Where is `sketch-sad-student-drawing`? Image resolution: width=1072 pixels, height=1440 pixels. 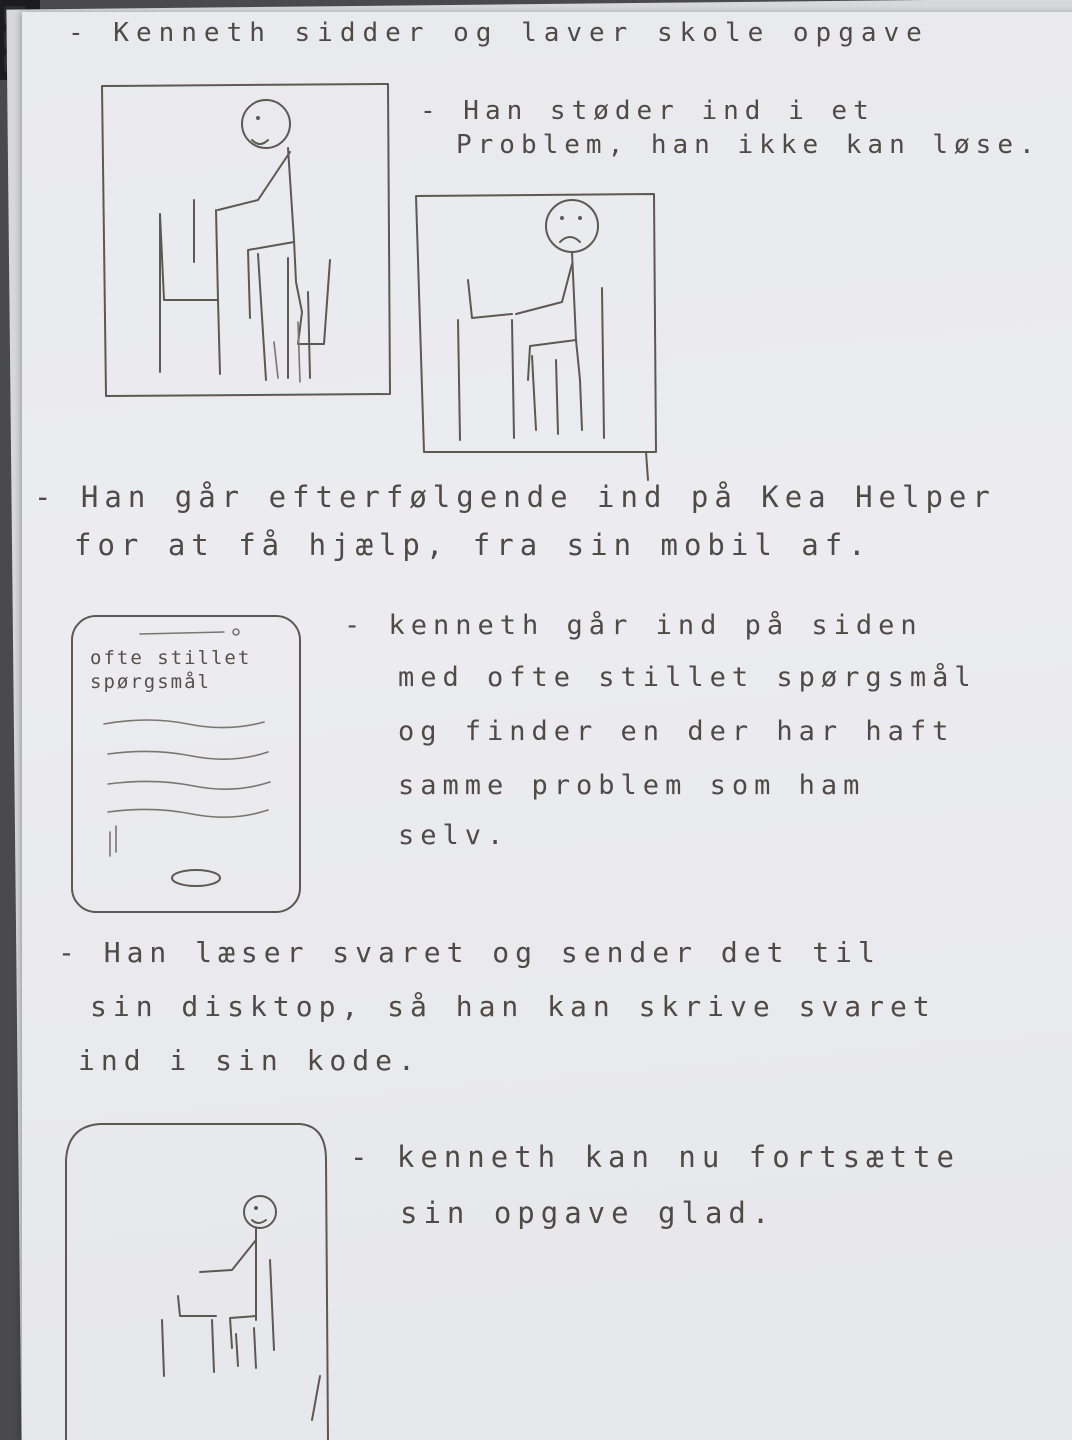
sketch-sad-student-drawing is located at coordinates (536, 337).